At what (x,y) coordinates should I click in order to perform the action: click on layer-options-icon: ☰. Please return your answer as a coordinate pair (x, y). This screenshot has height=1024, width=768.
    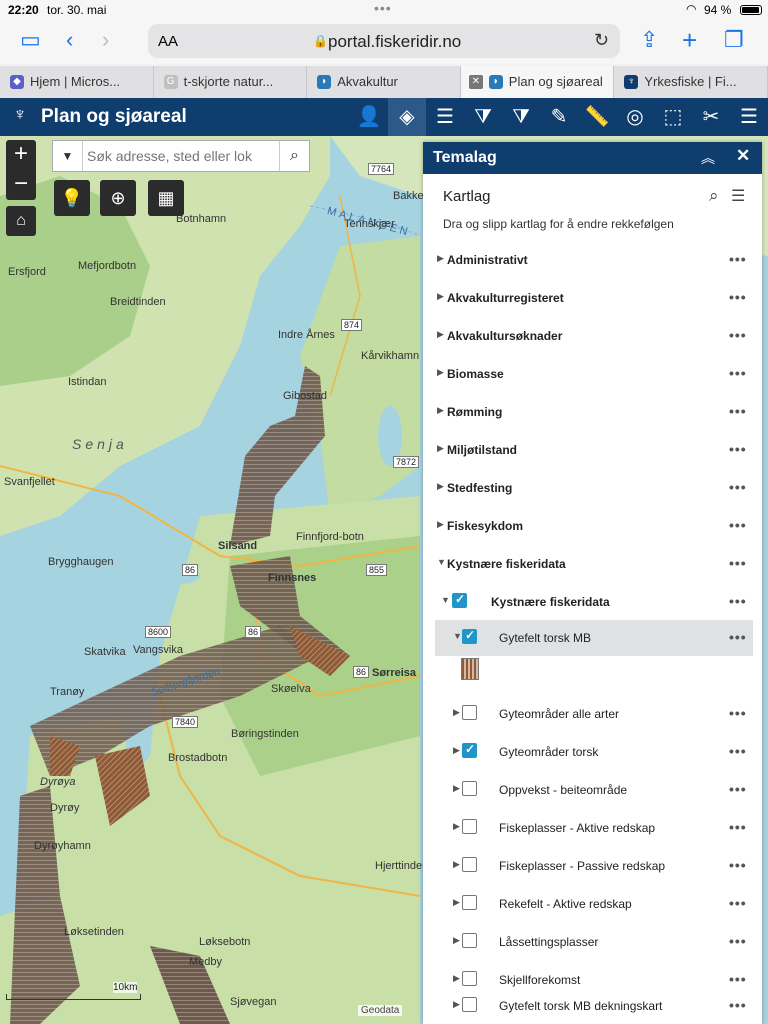
    Looking at the image, I should click on (738, 196).